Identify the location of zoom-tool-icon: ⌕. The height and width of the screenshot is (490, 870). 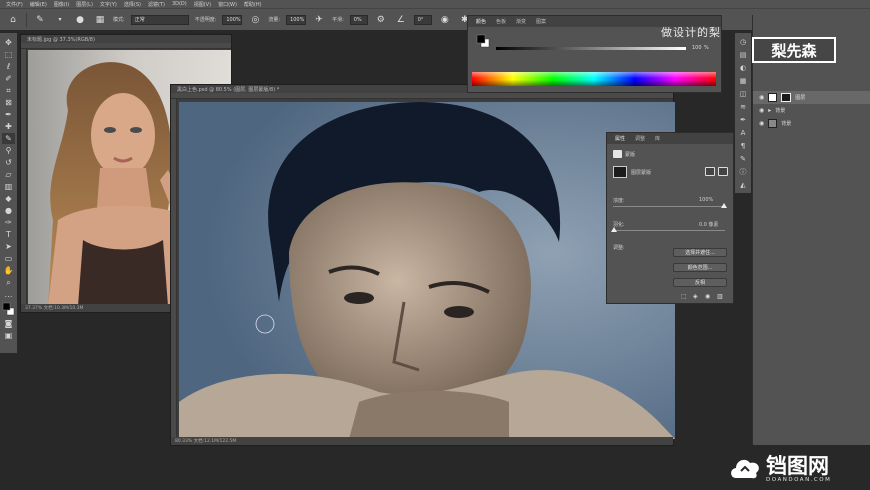
(8, 282).